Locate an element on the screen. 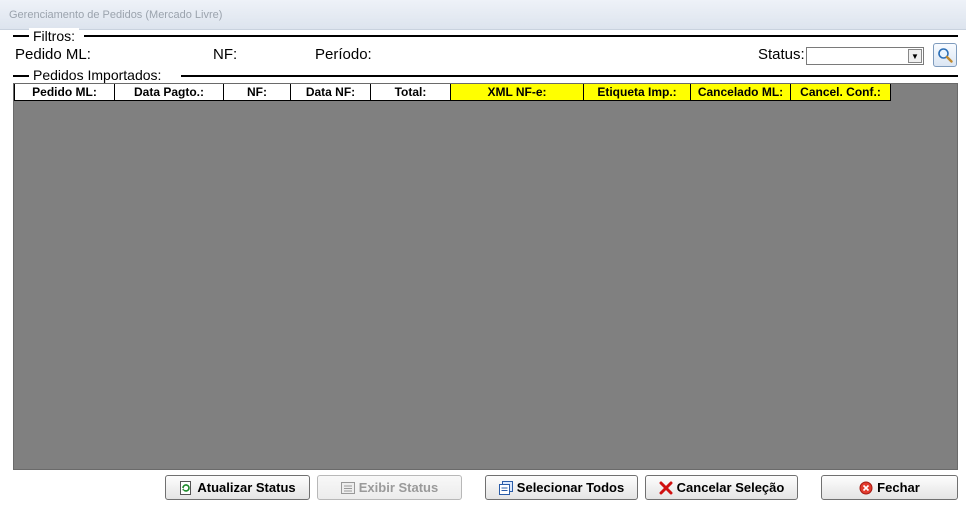  exibir-status-label: Exibir Status is located at coordinates (398, 487).